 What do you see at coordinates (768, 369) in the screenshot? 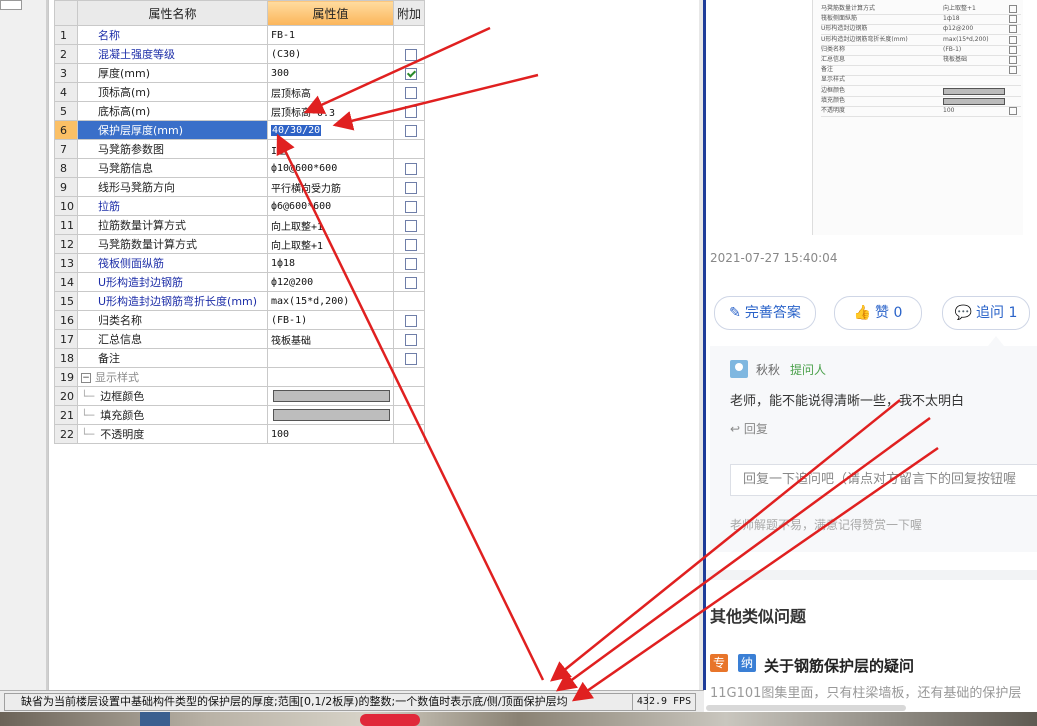
I see `comment-username: 秋秋` at bounding box center [768, 369].